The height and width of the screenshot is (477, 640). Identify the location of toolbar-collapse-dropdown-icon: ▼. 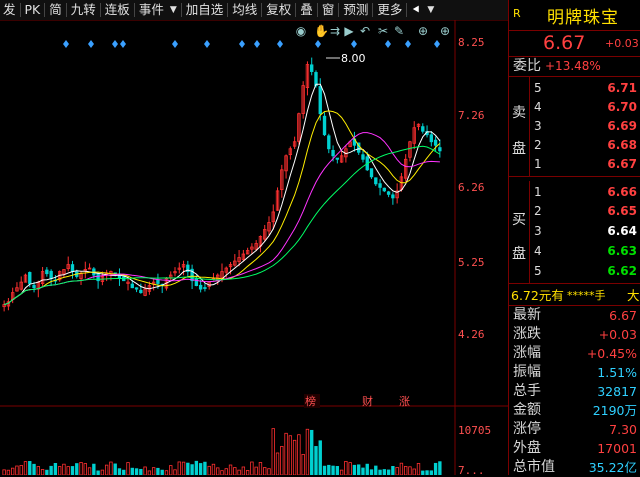
(430, 10).